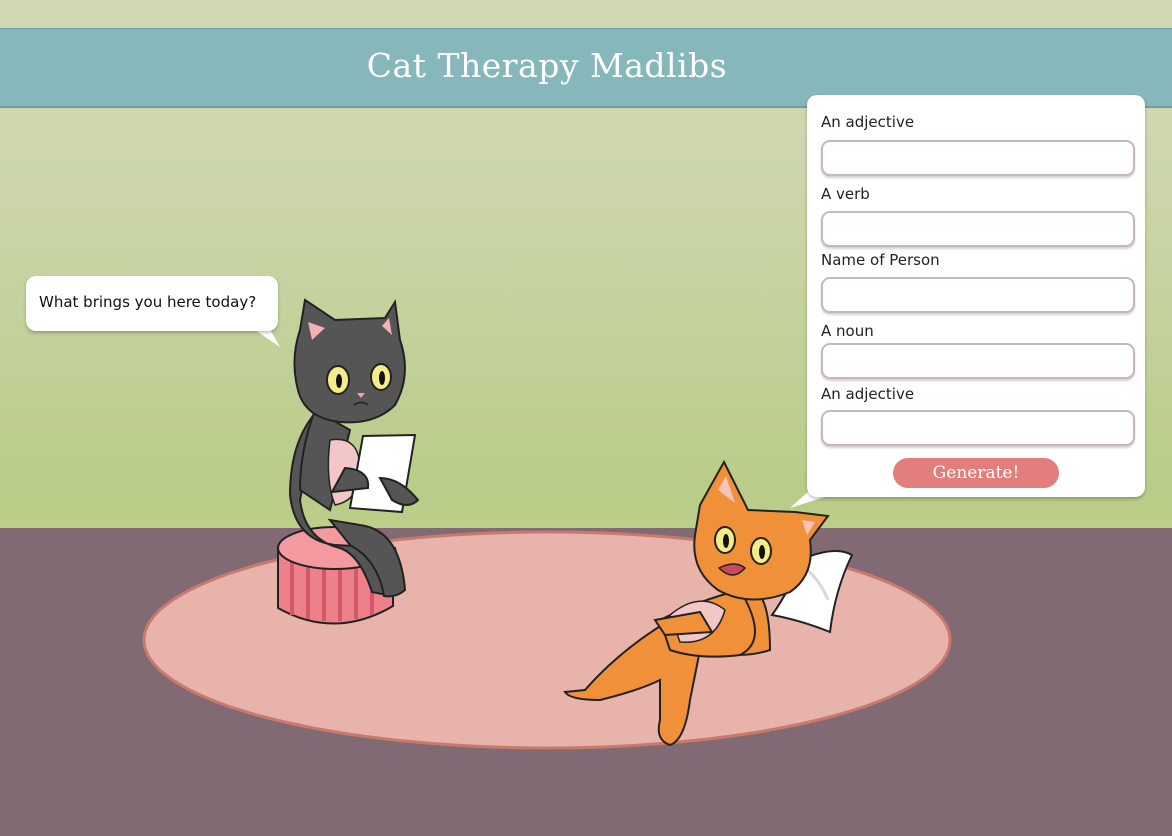  Describe the element at coordinates (978, 361) in the screenshot. I see `noun-input` at that location.